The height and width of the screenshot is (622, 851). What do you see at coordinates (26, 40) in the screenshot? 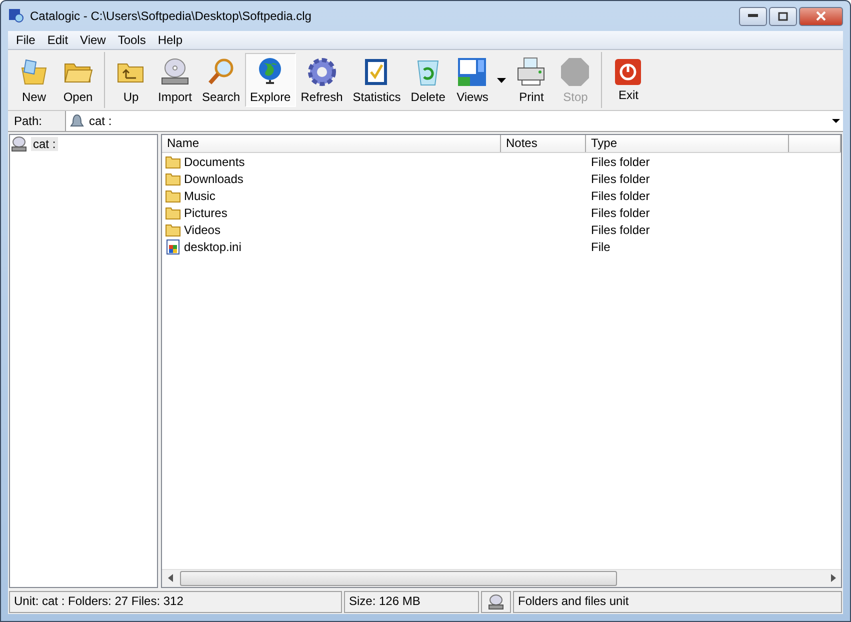
I see `menu-item: File` at bounding box center [26, 40].